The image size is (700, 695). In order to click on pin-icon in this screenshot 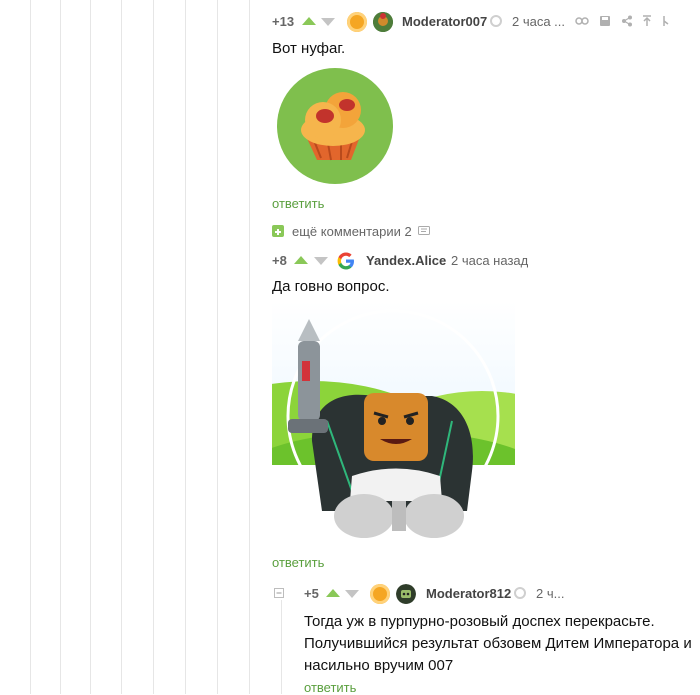, I will do `click(647, 21)`.